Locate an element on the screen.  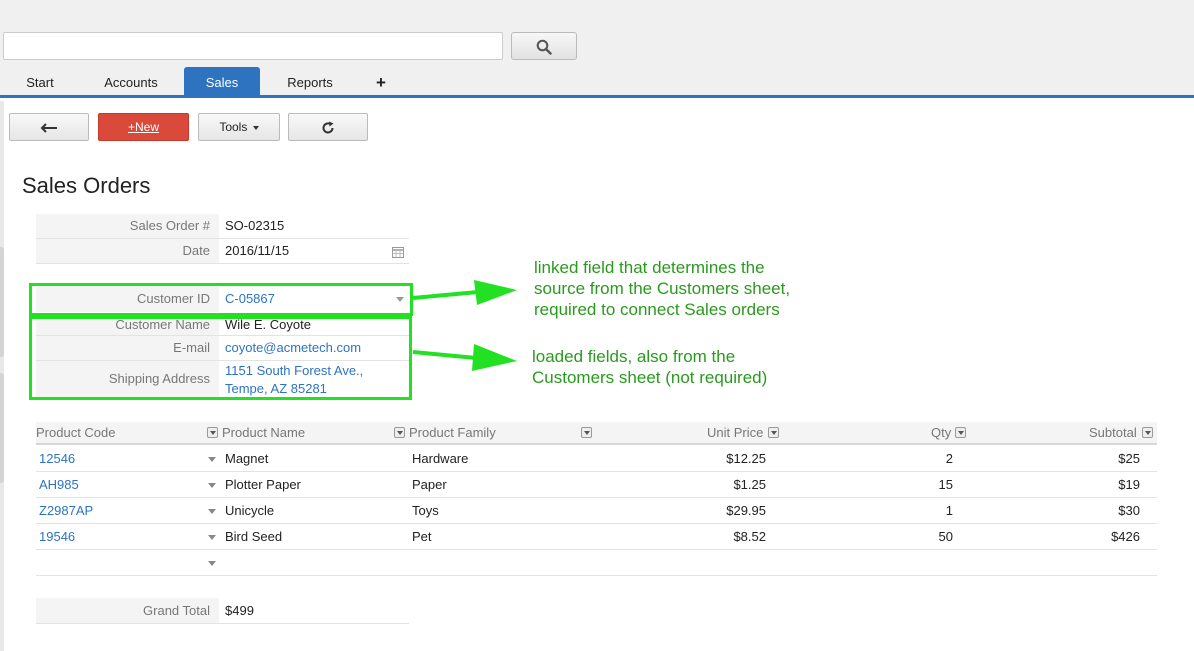
cell-product-code: 12546 is located at coordinates (57, 458).